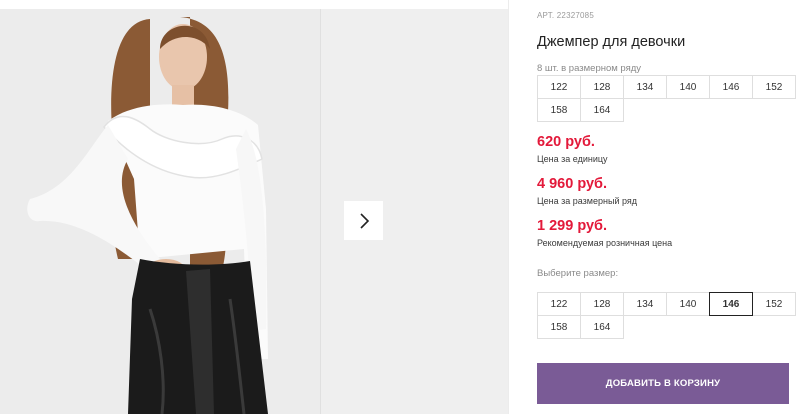 This screenshot has width=800, height=414. Describe the element at coordinates (731, 87) in the screenshot. I see `size-row-cell: 146` at that location.